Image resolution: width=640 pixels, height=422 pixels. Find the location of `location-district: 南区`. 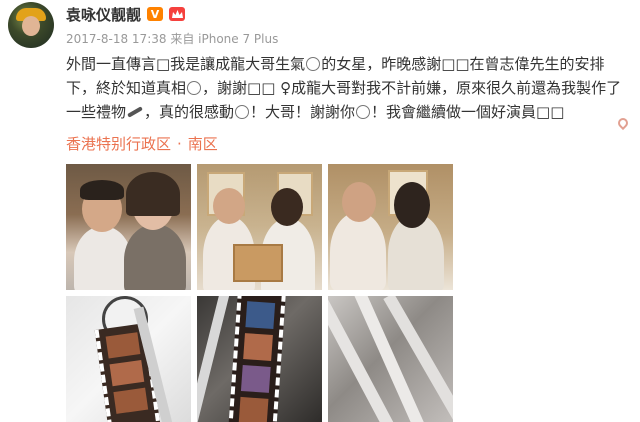

location-district: 南区 is located at coordinates (203, 144).